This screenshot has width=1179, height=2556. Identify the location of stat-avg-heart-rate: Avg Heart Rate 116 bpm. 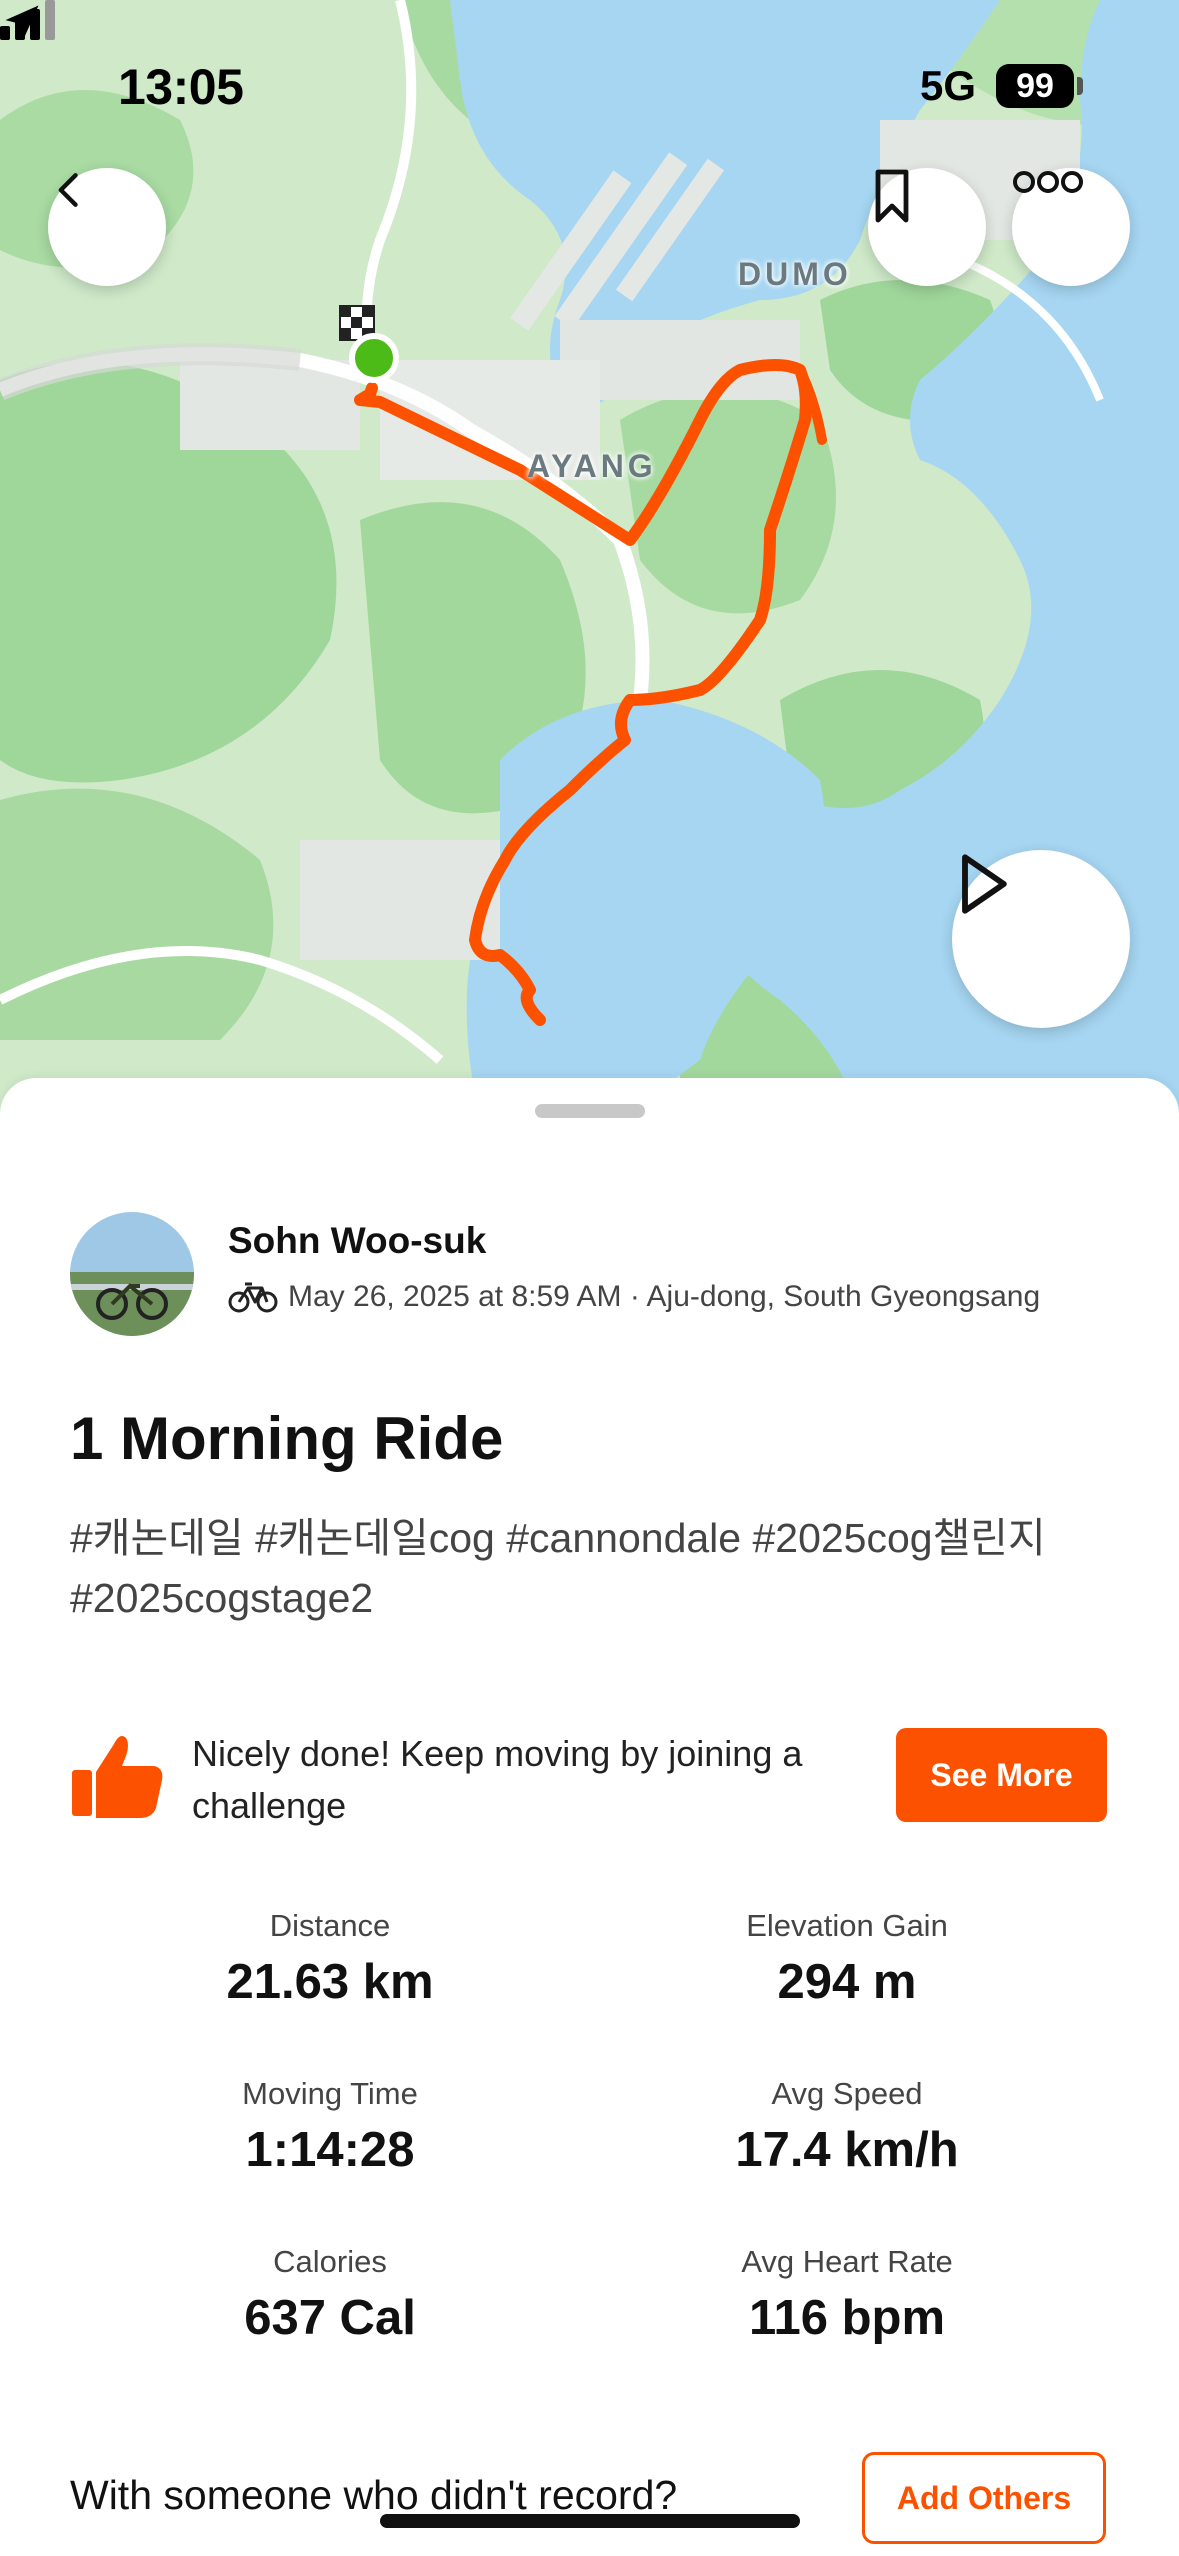
(847, 2295).